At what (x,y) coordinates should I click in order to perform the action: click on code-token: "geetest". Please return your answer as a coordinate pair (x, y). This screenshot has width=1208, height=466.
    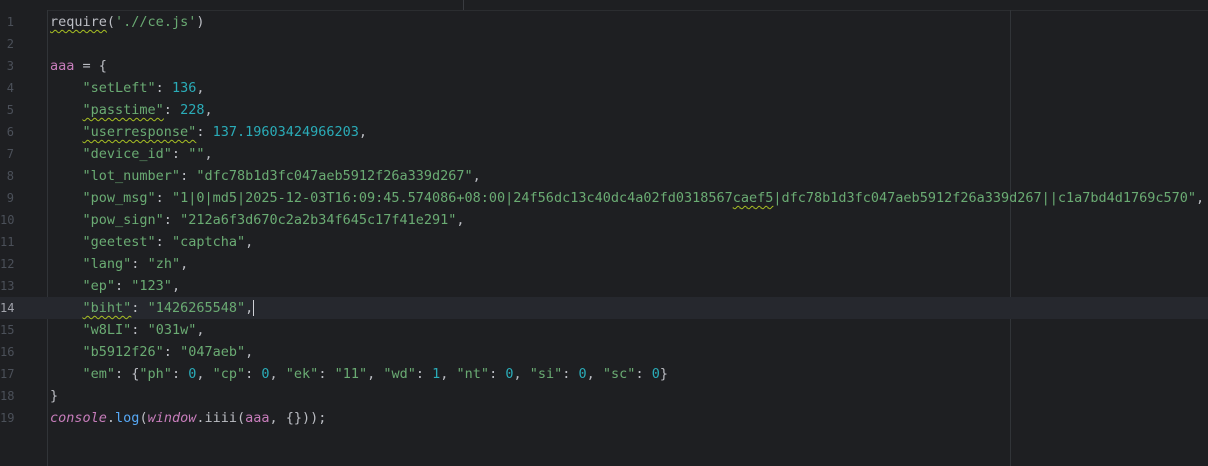
    Looking at the image, I should click on (119, 242).